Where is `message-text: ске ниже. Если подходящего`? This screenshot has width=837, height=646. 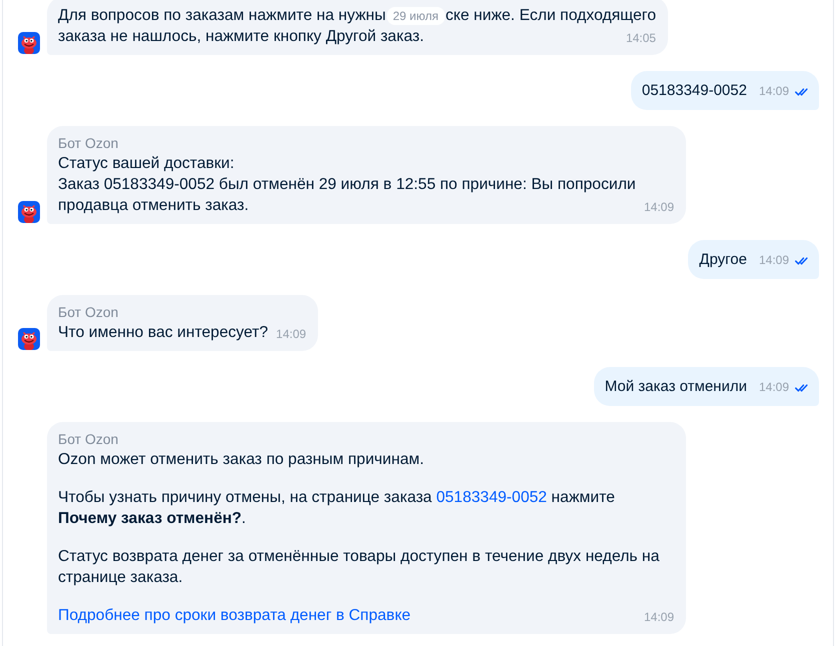
message-text: ске ниже. Если подходящего is located at coordinates (551, 16).